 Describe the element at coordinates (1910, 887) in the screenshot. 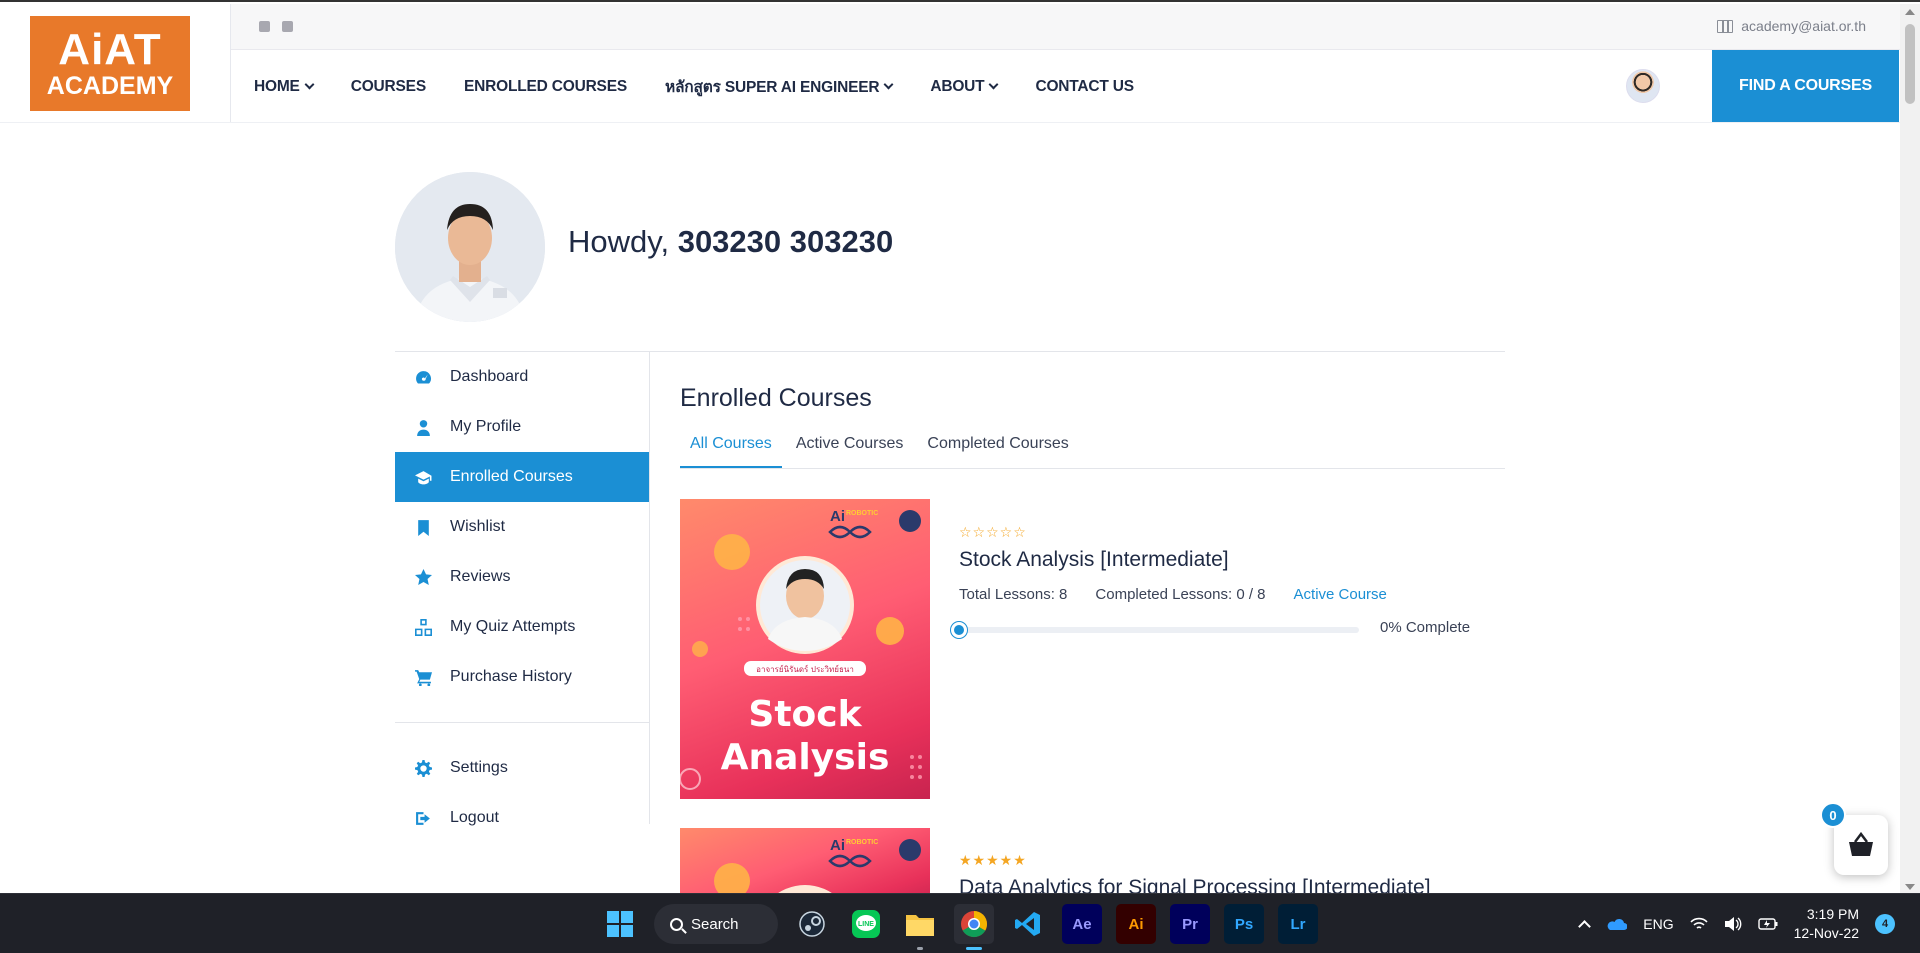

I see `scroll-down-icon` at that location.